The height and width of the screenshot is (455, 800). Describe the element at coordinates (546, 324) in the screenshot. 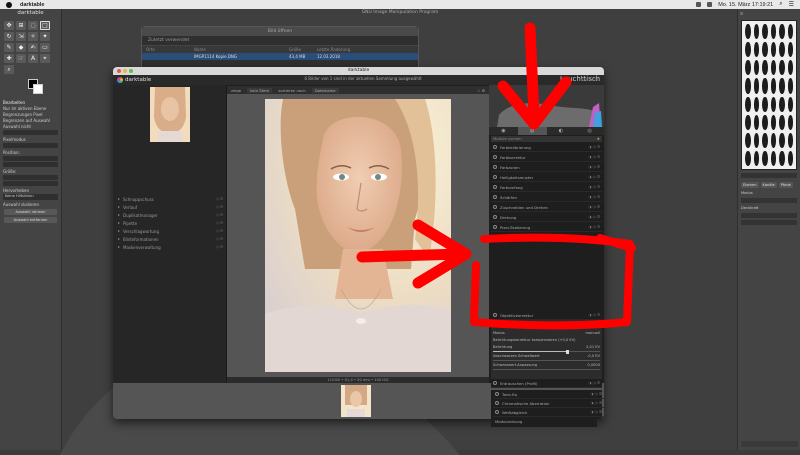

I see `module-exposure-header: Belichtung ◑ ◷ ☰` at that location.